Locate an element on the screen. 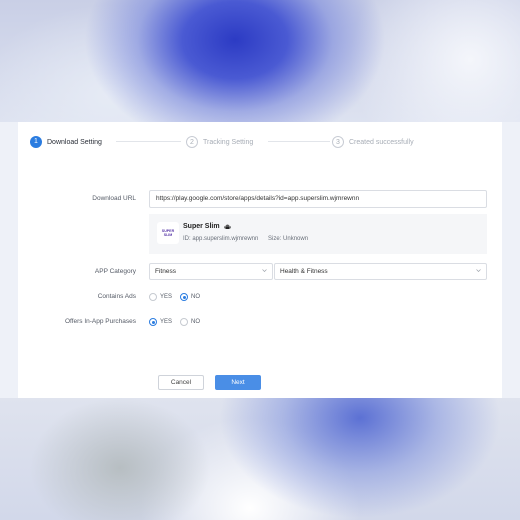 This screenshot has height=520, width=520. step-label: Created successfully is located at coordinates (381, 142).